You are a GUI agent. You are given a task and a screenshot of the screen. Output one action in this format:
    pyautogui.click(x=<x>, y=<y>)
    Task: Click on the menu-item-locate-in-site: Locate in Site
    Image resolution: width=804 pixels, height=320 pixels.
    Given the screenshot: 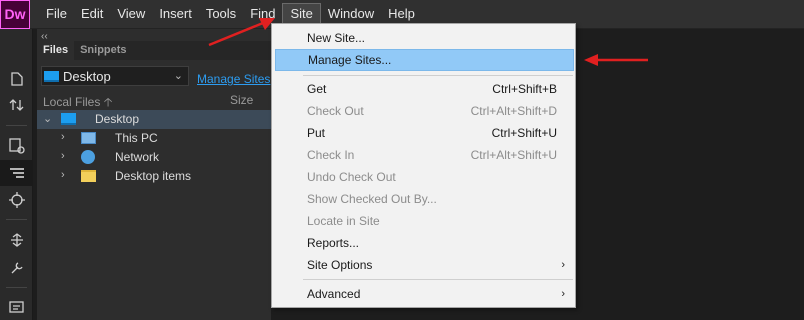 What is the action you would take?
    pyautogui.click(x=343, y=221)
    